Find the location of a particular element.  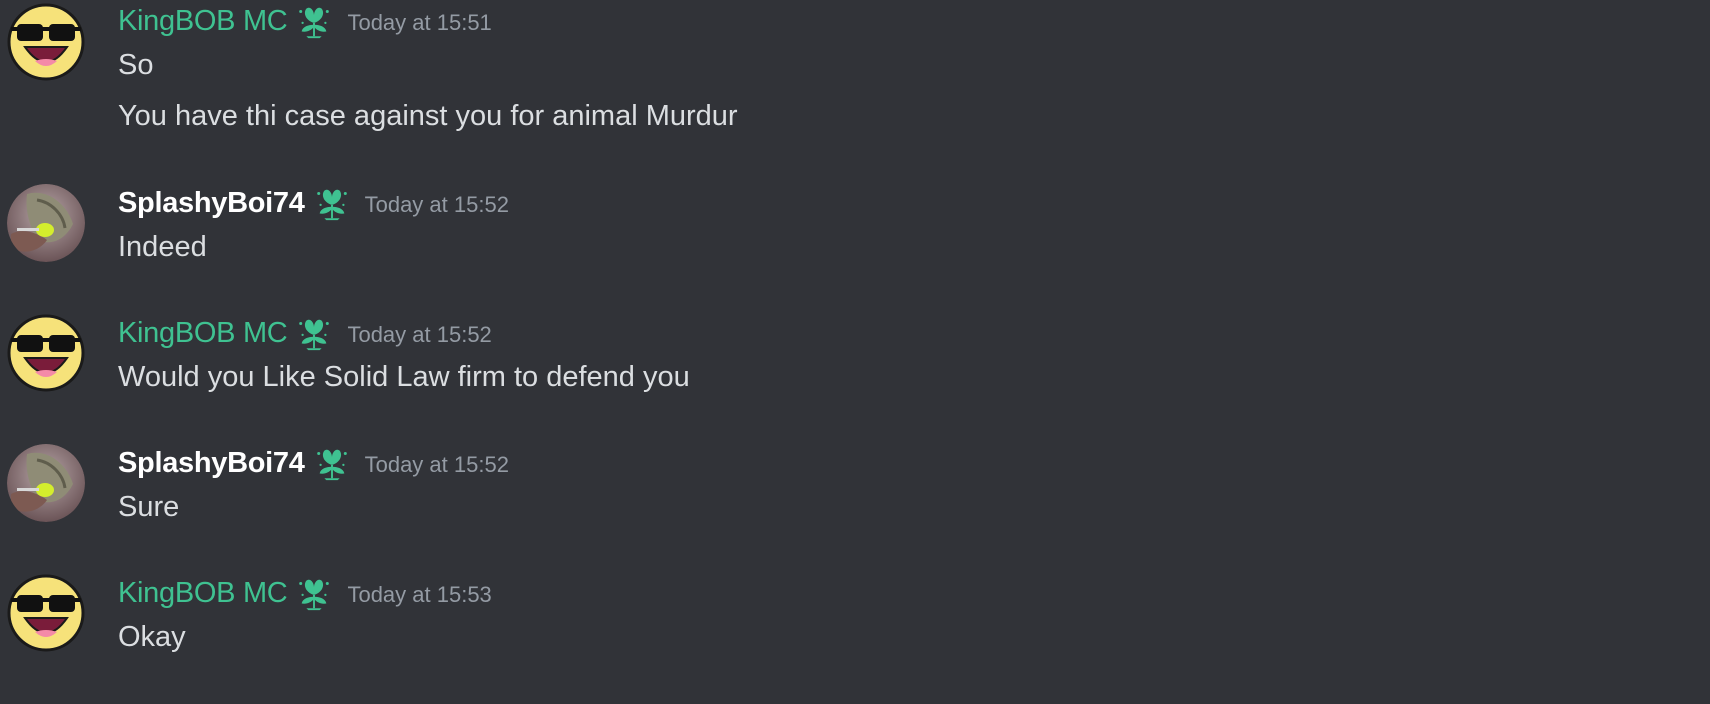

message-text: Indeed is located at coordinates (162, 247).